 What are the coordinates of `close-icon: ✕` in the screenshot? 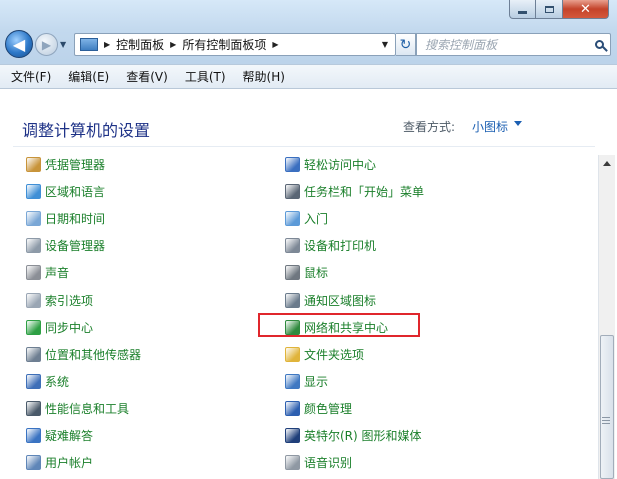 It's located at (585, 9).